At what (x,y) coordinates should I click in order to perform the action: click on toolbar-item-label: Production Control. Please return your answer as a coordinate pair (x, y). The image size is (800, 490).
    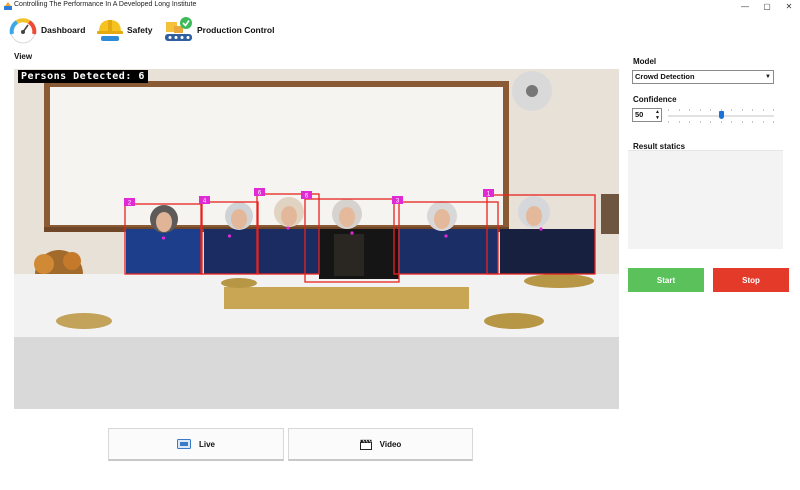
    Looking at the image, I should click on (236, 30).